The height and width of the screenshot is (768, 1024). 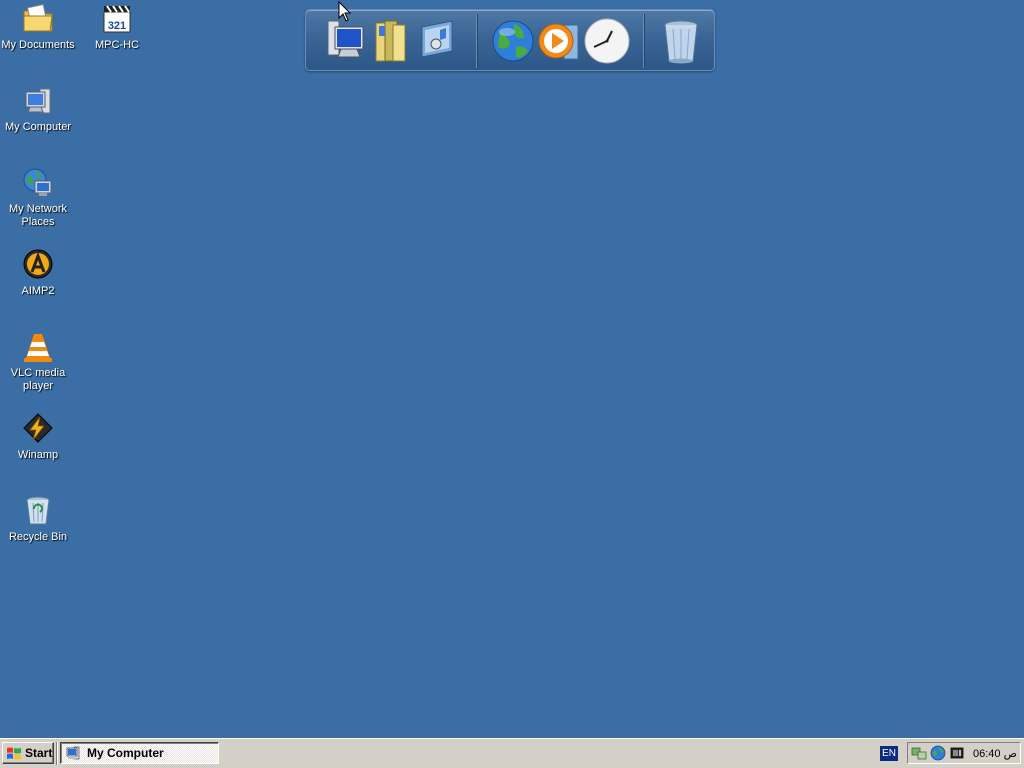 I want to click on mouse-cursor-icon, so click(x=345, y=11).